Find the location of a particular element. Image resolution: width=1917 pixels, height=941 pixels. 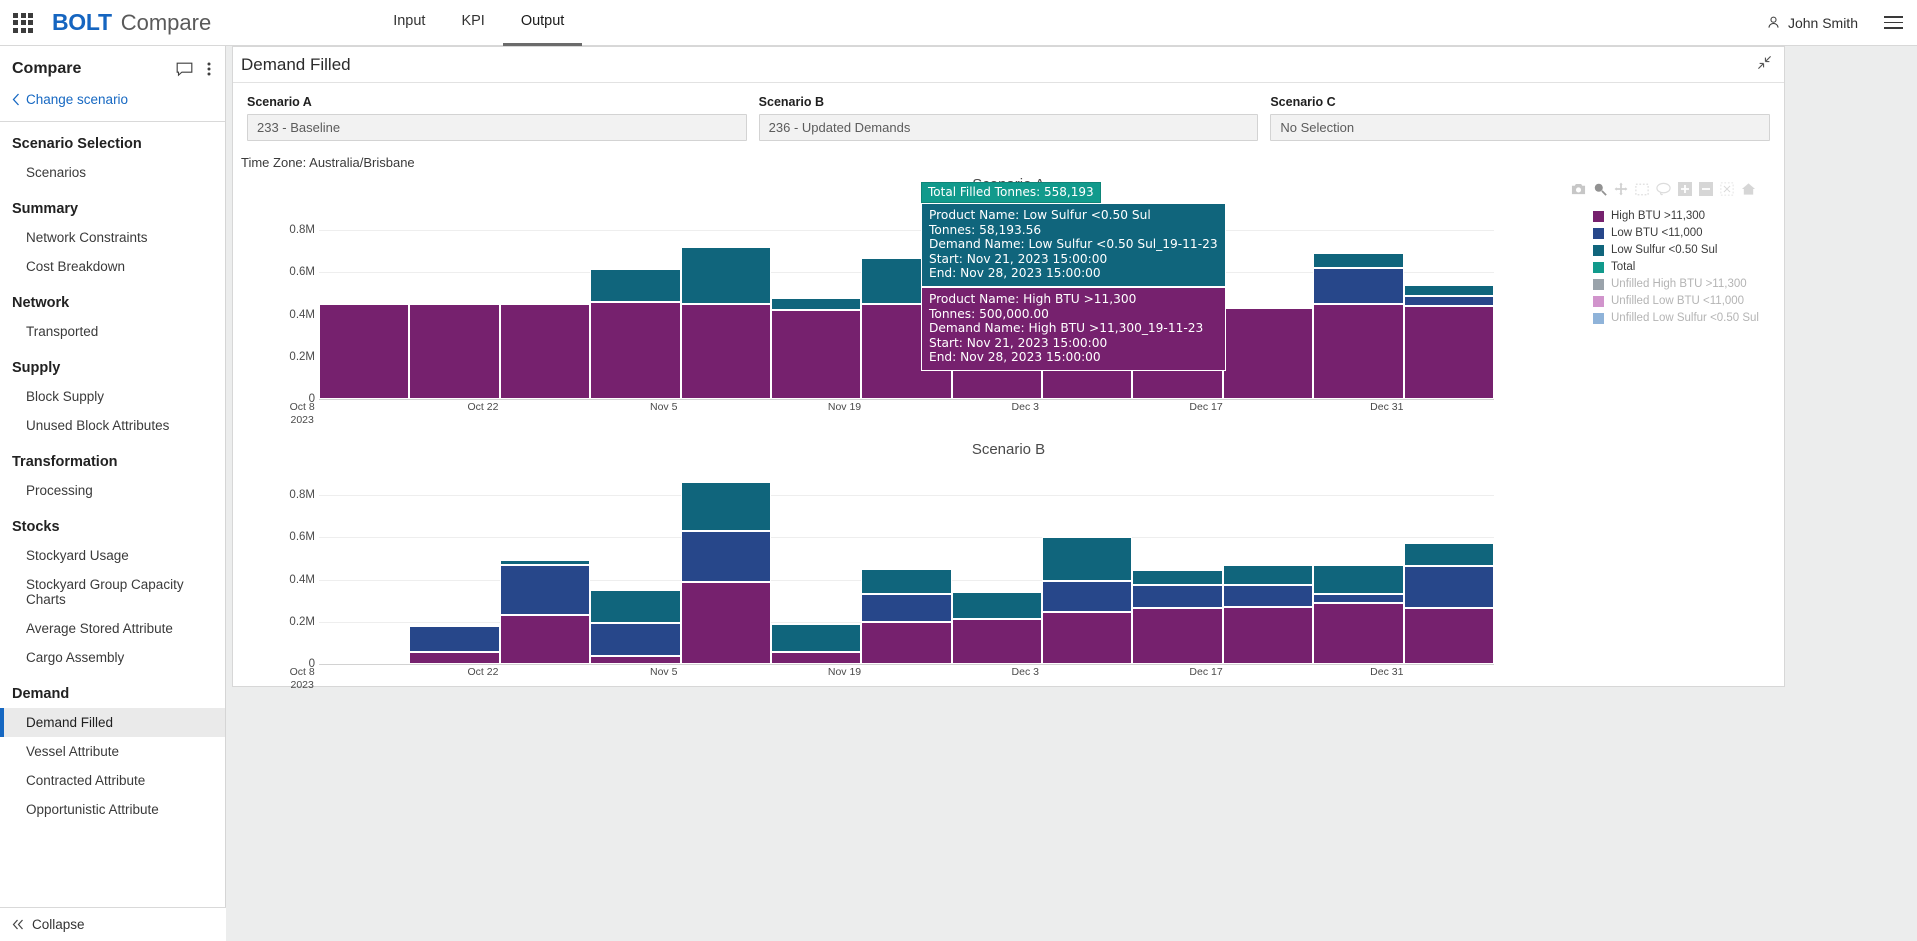

autoscale-icon is located at coordinates (1727, 189).